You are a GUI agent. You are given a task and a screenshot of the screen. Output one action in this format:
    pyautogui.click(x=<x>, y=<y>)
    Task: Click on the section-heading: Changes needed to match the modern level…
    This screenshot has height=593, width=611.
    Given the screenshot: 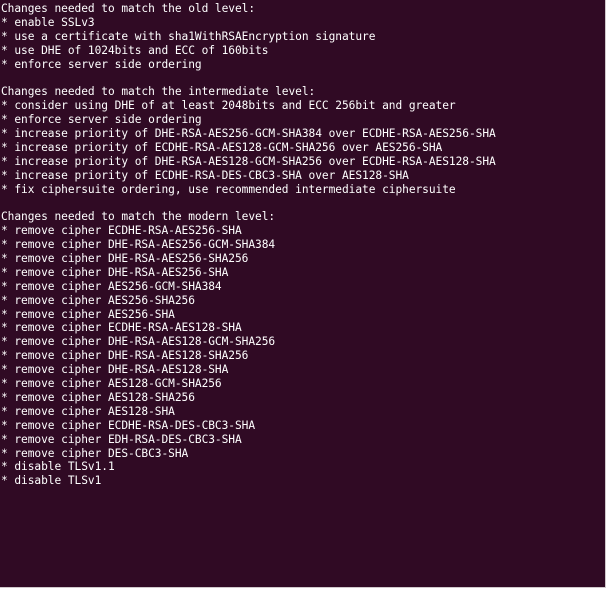 What is the action you would take?
    pyautogui.click(x=138, y=217)
    